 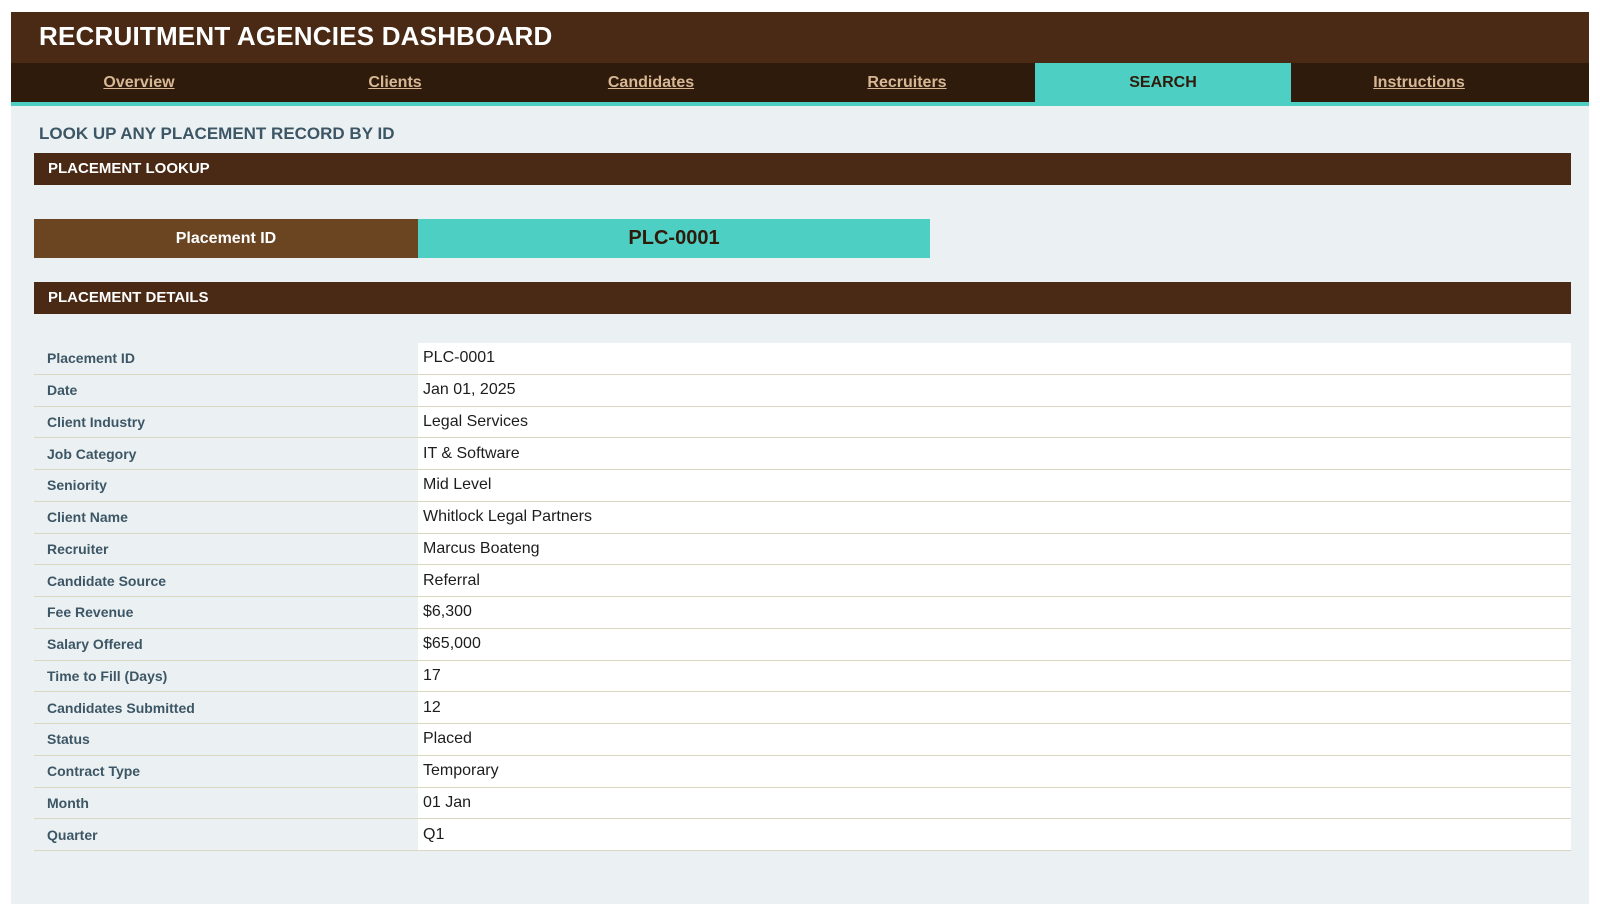 I want to click on detail-row-status: Status Placed, so click(x=802, y=740).